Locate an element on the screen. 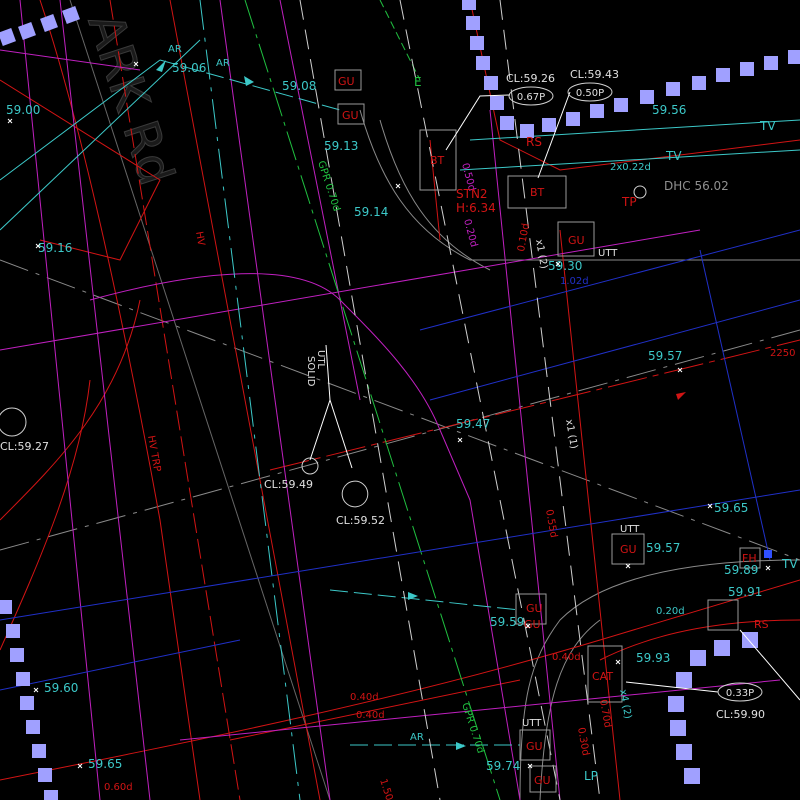 The width and height of the screenshot is (800, 800). spot-level: 59.08 is located at coordinates (299, 86).